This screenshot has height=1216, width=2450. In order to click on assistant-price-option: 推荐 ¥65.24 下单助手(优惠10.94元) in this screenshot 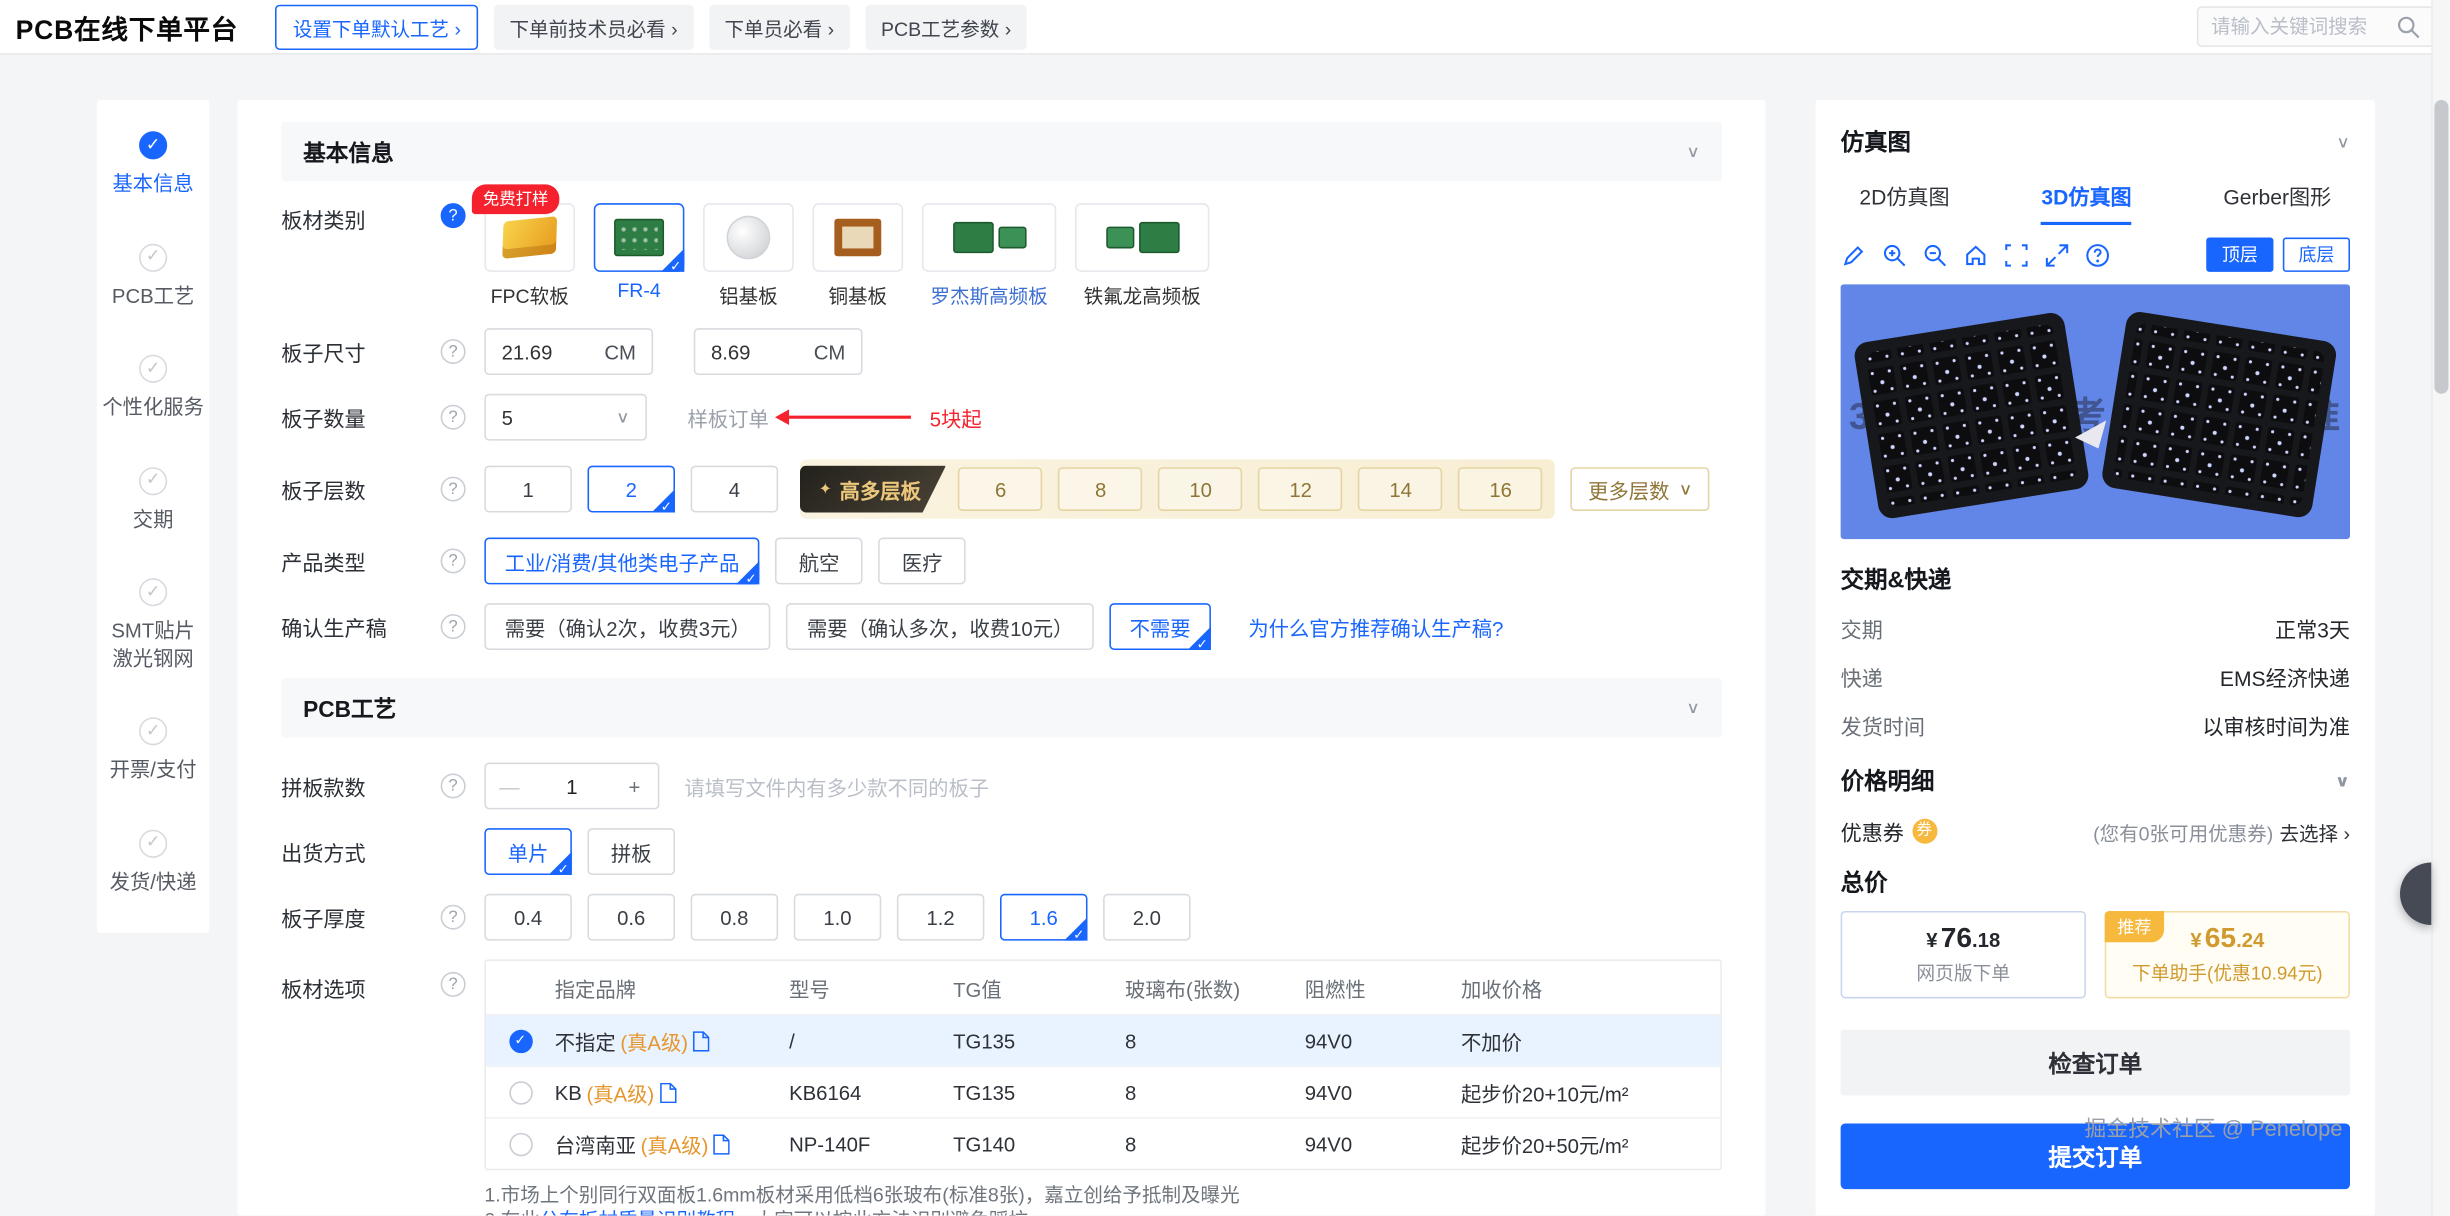, I will do `click(2227, 954)`.